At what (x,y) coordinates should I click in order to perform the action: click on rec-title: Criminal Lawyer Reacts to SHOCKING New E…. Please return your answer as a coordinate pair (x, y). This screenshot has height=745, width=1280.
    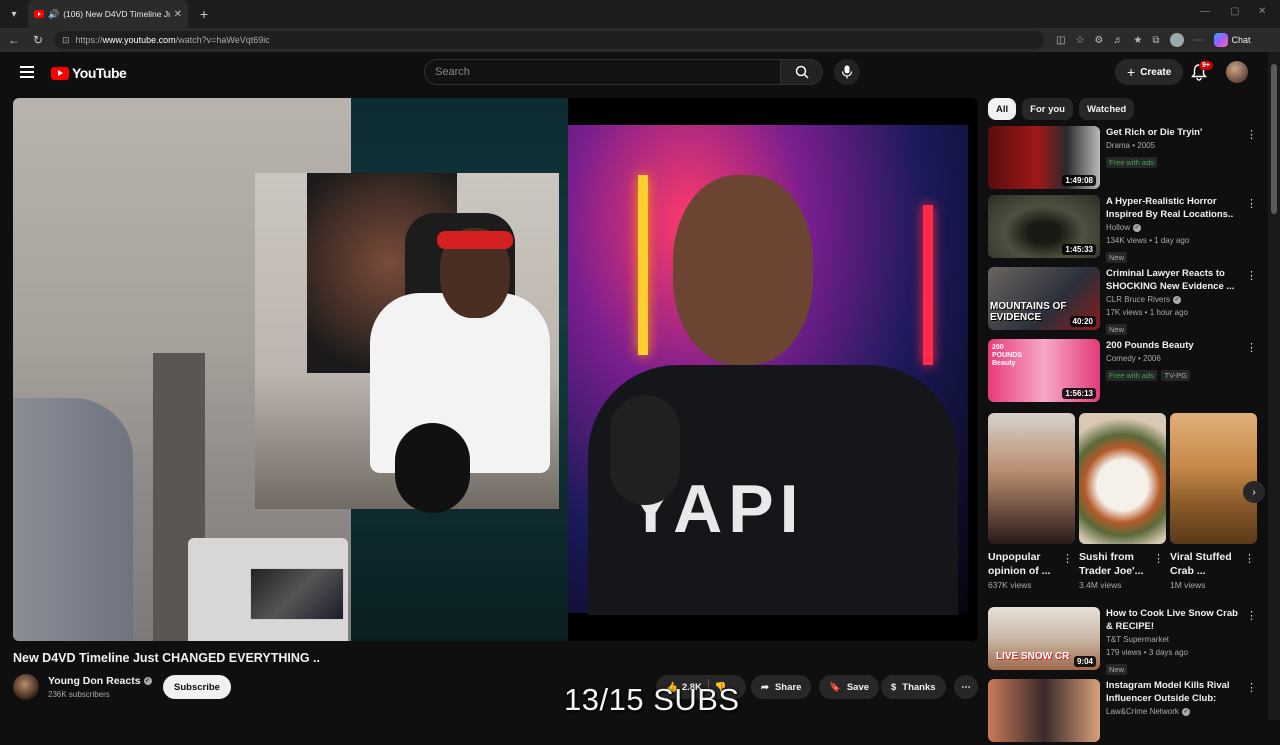
    Looking at the image, I should click on (1173, 280).